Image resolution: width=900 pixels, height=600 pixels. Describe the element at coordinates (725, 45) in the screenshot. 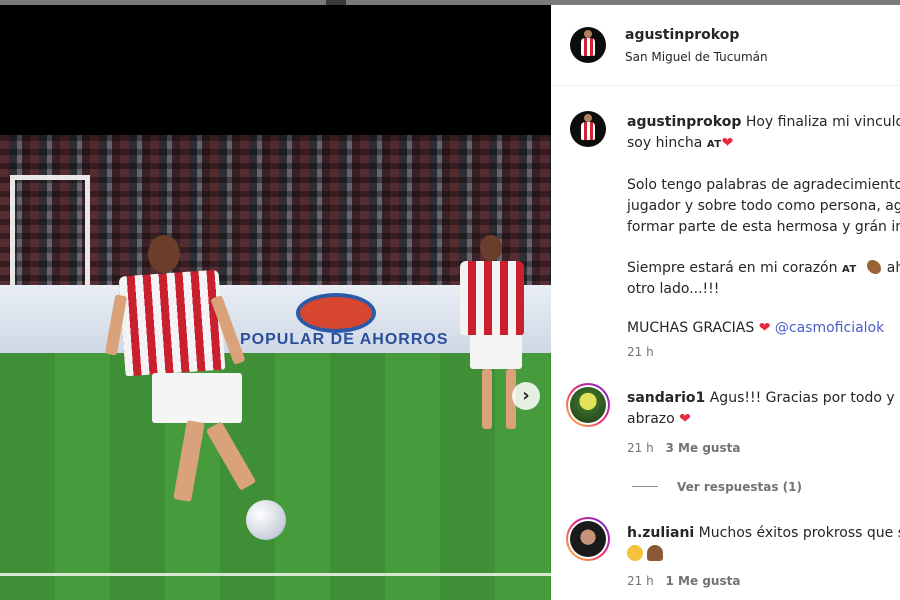

I see `post-header: agustinprokop San Miguel de Tucumán` at that location.